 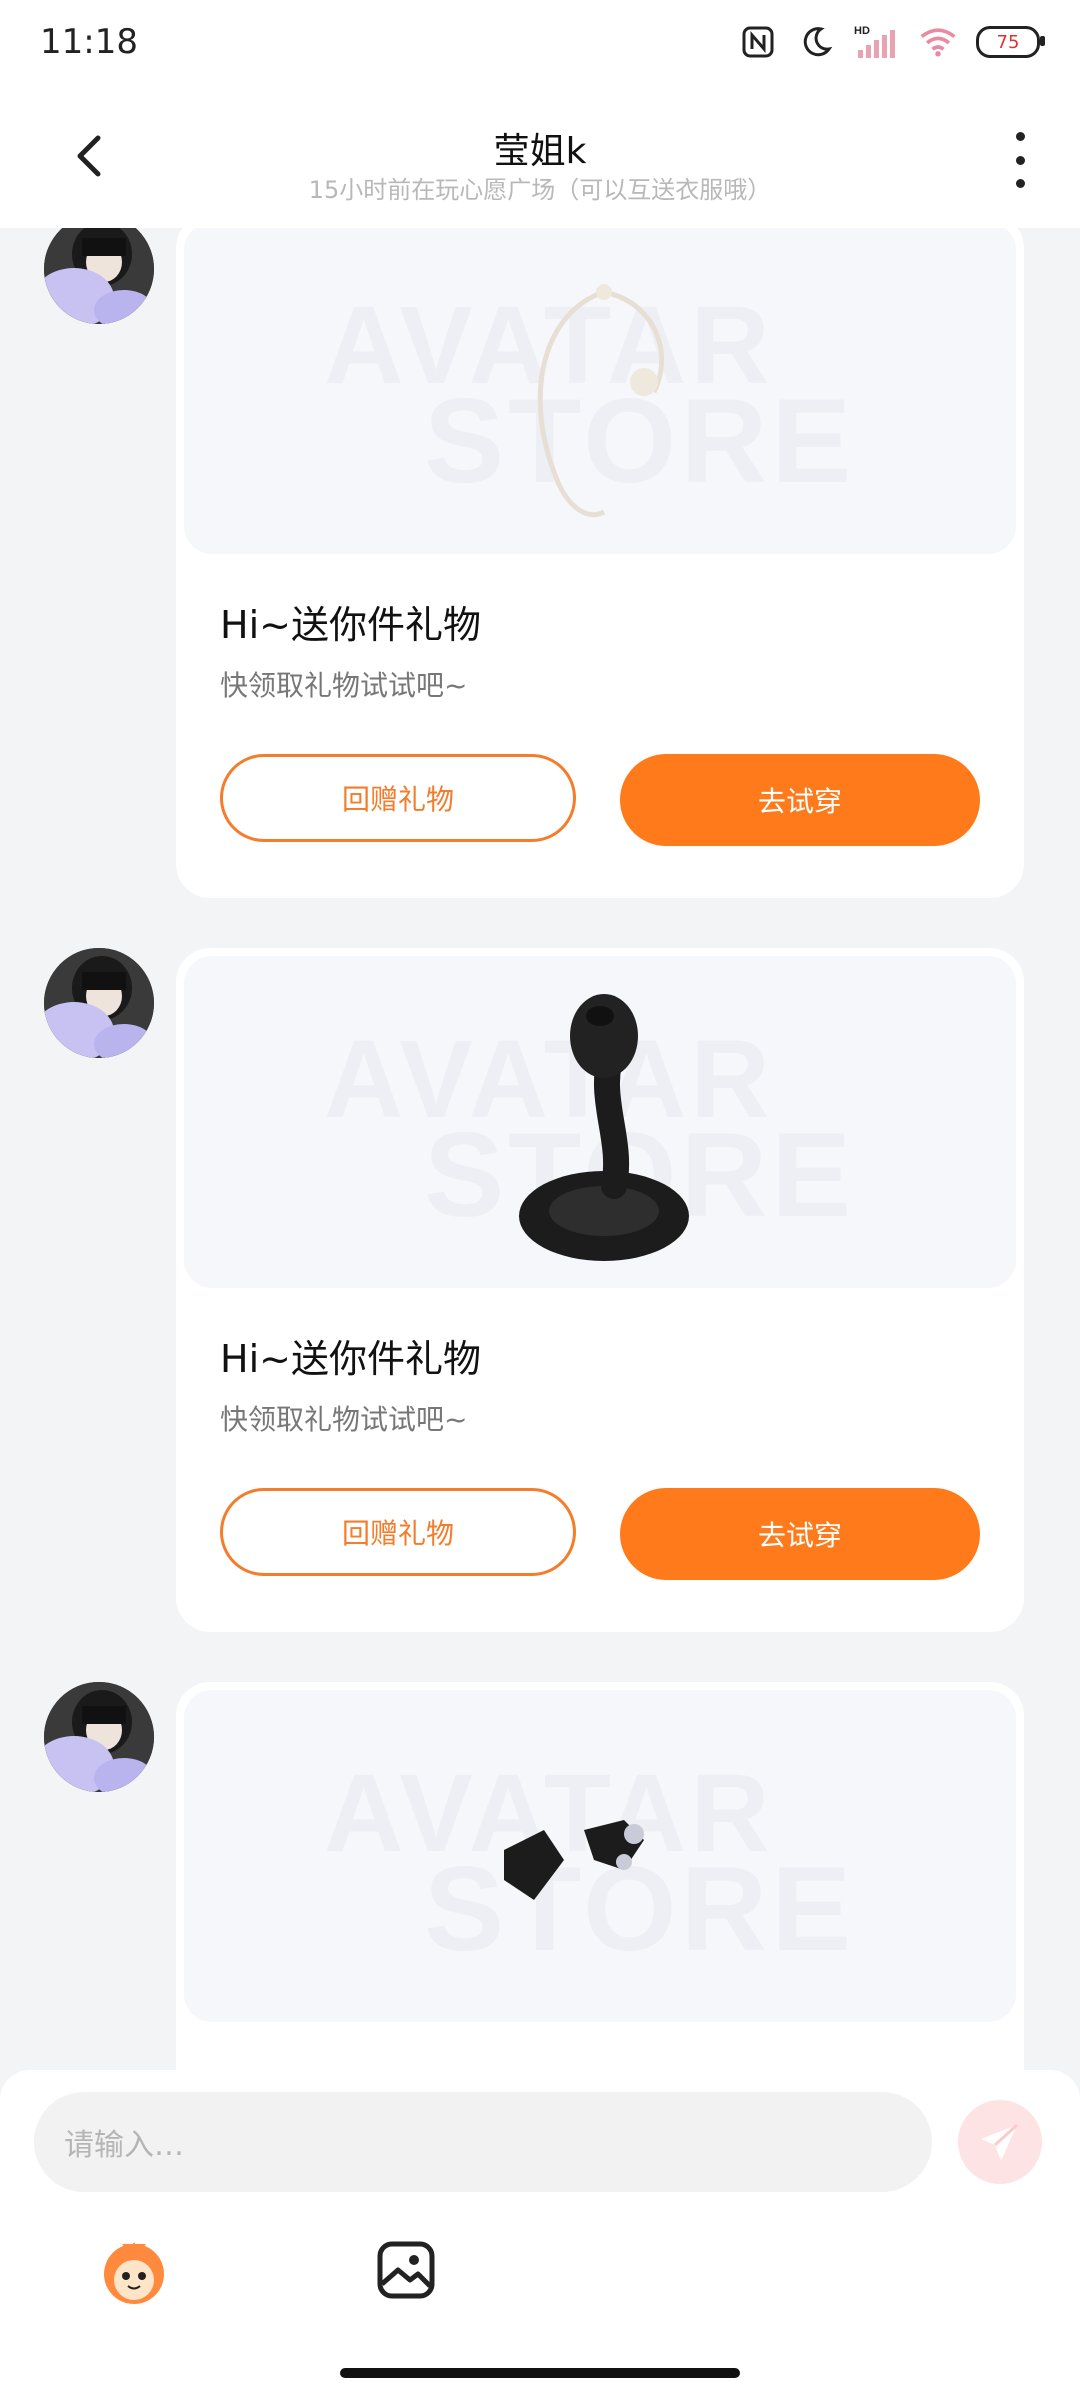 What do you see at coordinates (540, 2373) in the screenshot?
I see `home-indicator` at bounding box center [540, 2373].